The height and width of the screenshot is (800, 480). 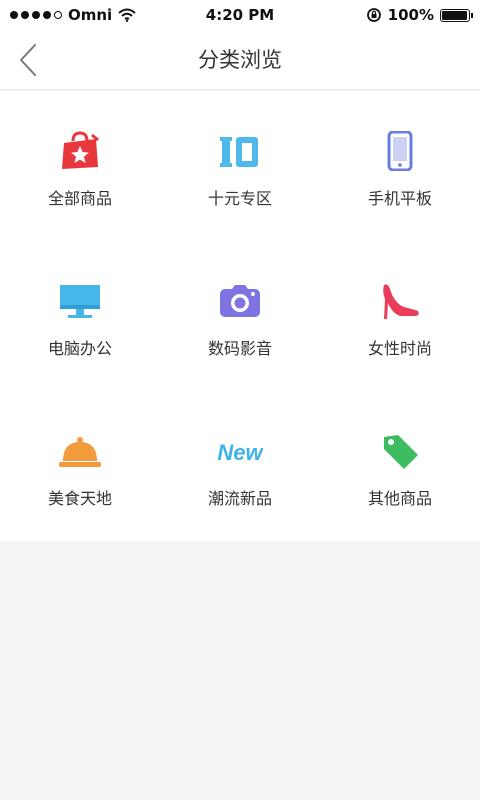 I want to click on category-trend-new: New 潮流新品, so click(x=240, y=466).